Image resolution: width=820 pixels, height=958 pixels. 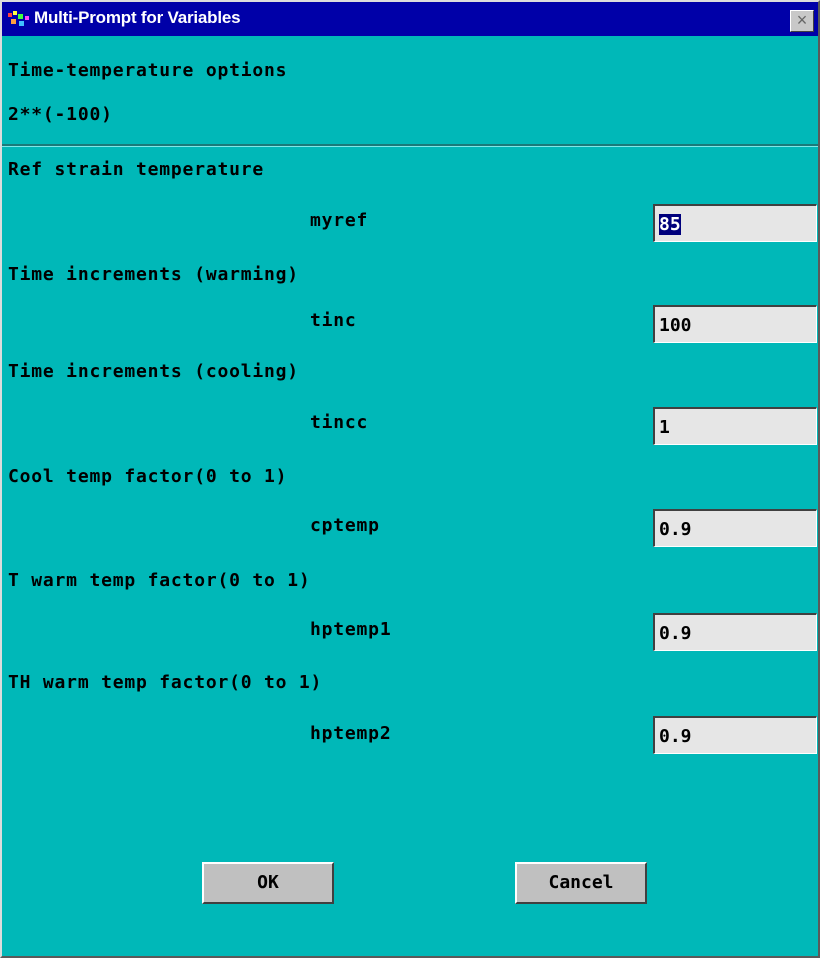 What do you see at coordinates (339, 220) in the screenshot?
I see `variable-label-myref: myref` at bounding box center [339, 220].